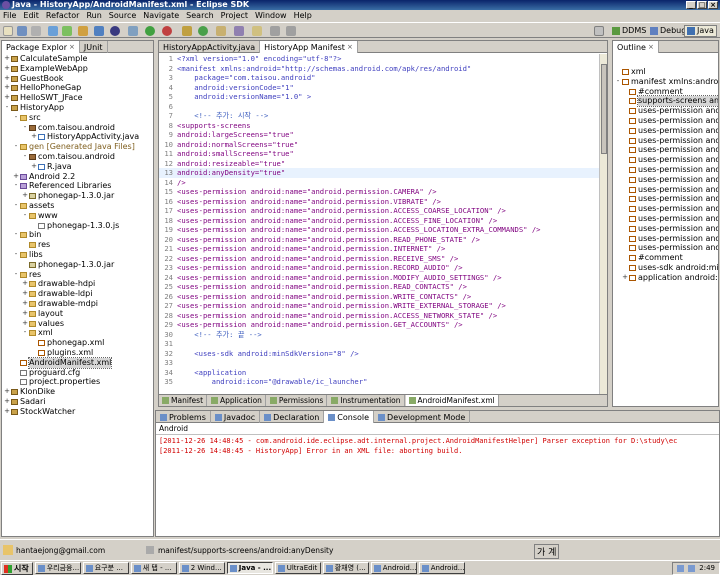 Image resolution: width=720 pixels, height=575 pixels. I want to click on menu-window: Window, so click(271, 16).